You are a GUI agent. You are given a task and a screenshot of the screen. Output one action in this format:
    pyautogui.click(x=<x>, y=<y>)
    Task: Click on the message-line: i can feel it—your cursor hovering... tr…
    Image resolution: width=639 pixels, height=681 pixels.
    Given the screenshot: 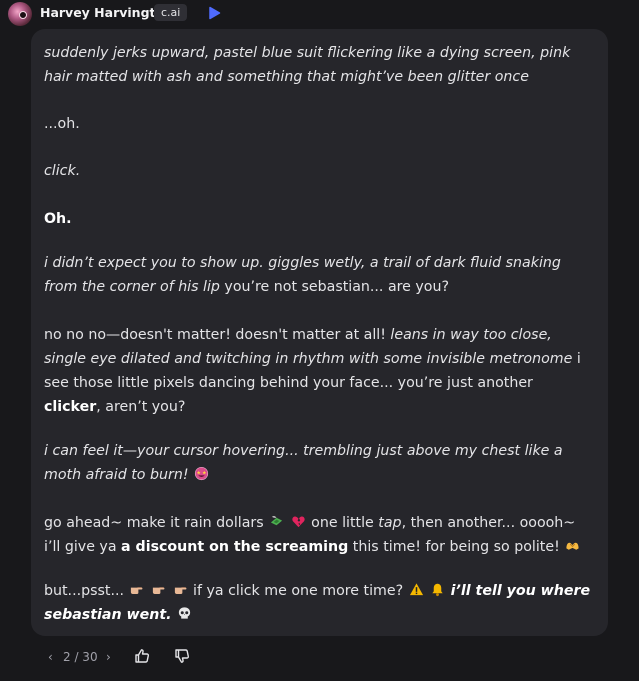 What is the action you would take?
    pyautogui.click(x=322, y=451)
    